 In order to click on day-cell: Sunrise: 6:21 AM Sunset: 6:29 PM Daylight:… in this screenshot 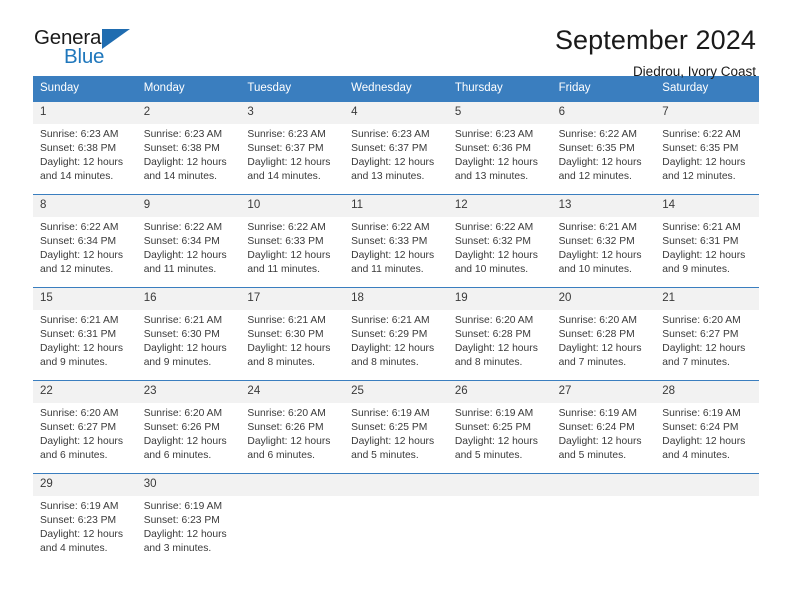, I will do `click(396, 345)`.